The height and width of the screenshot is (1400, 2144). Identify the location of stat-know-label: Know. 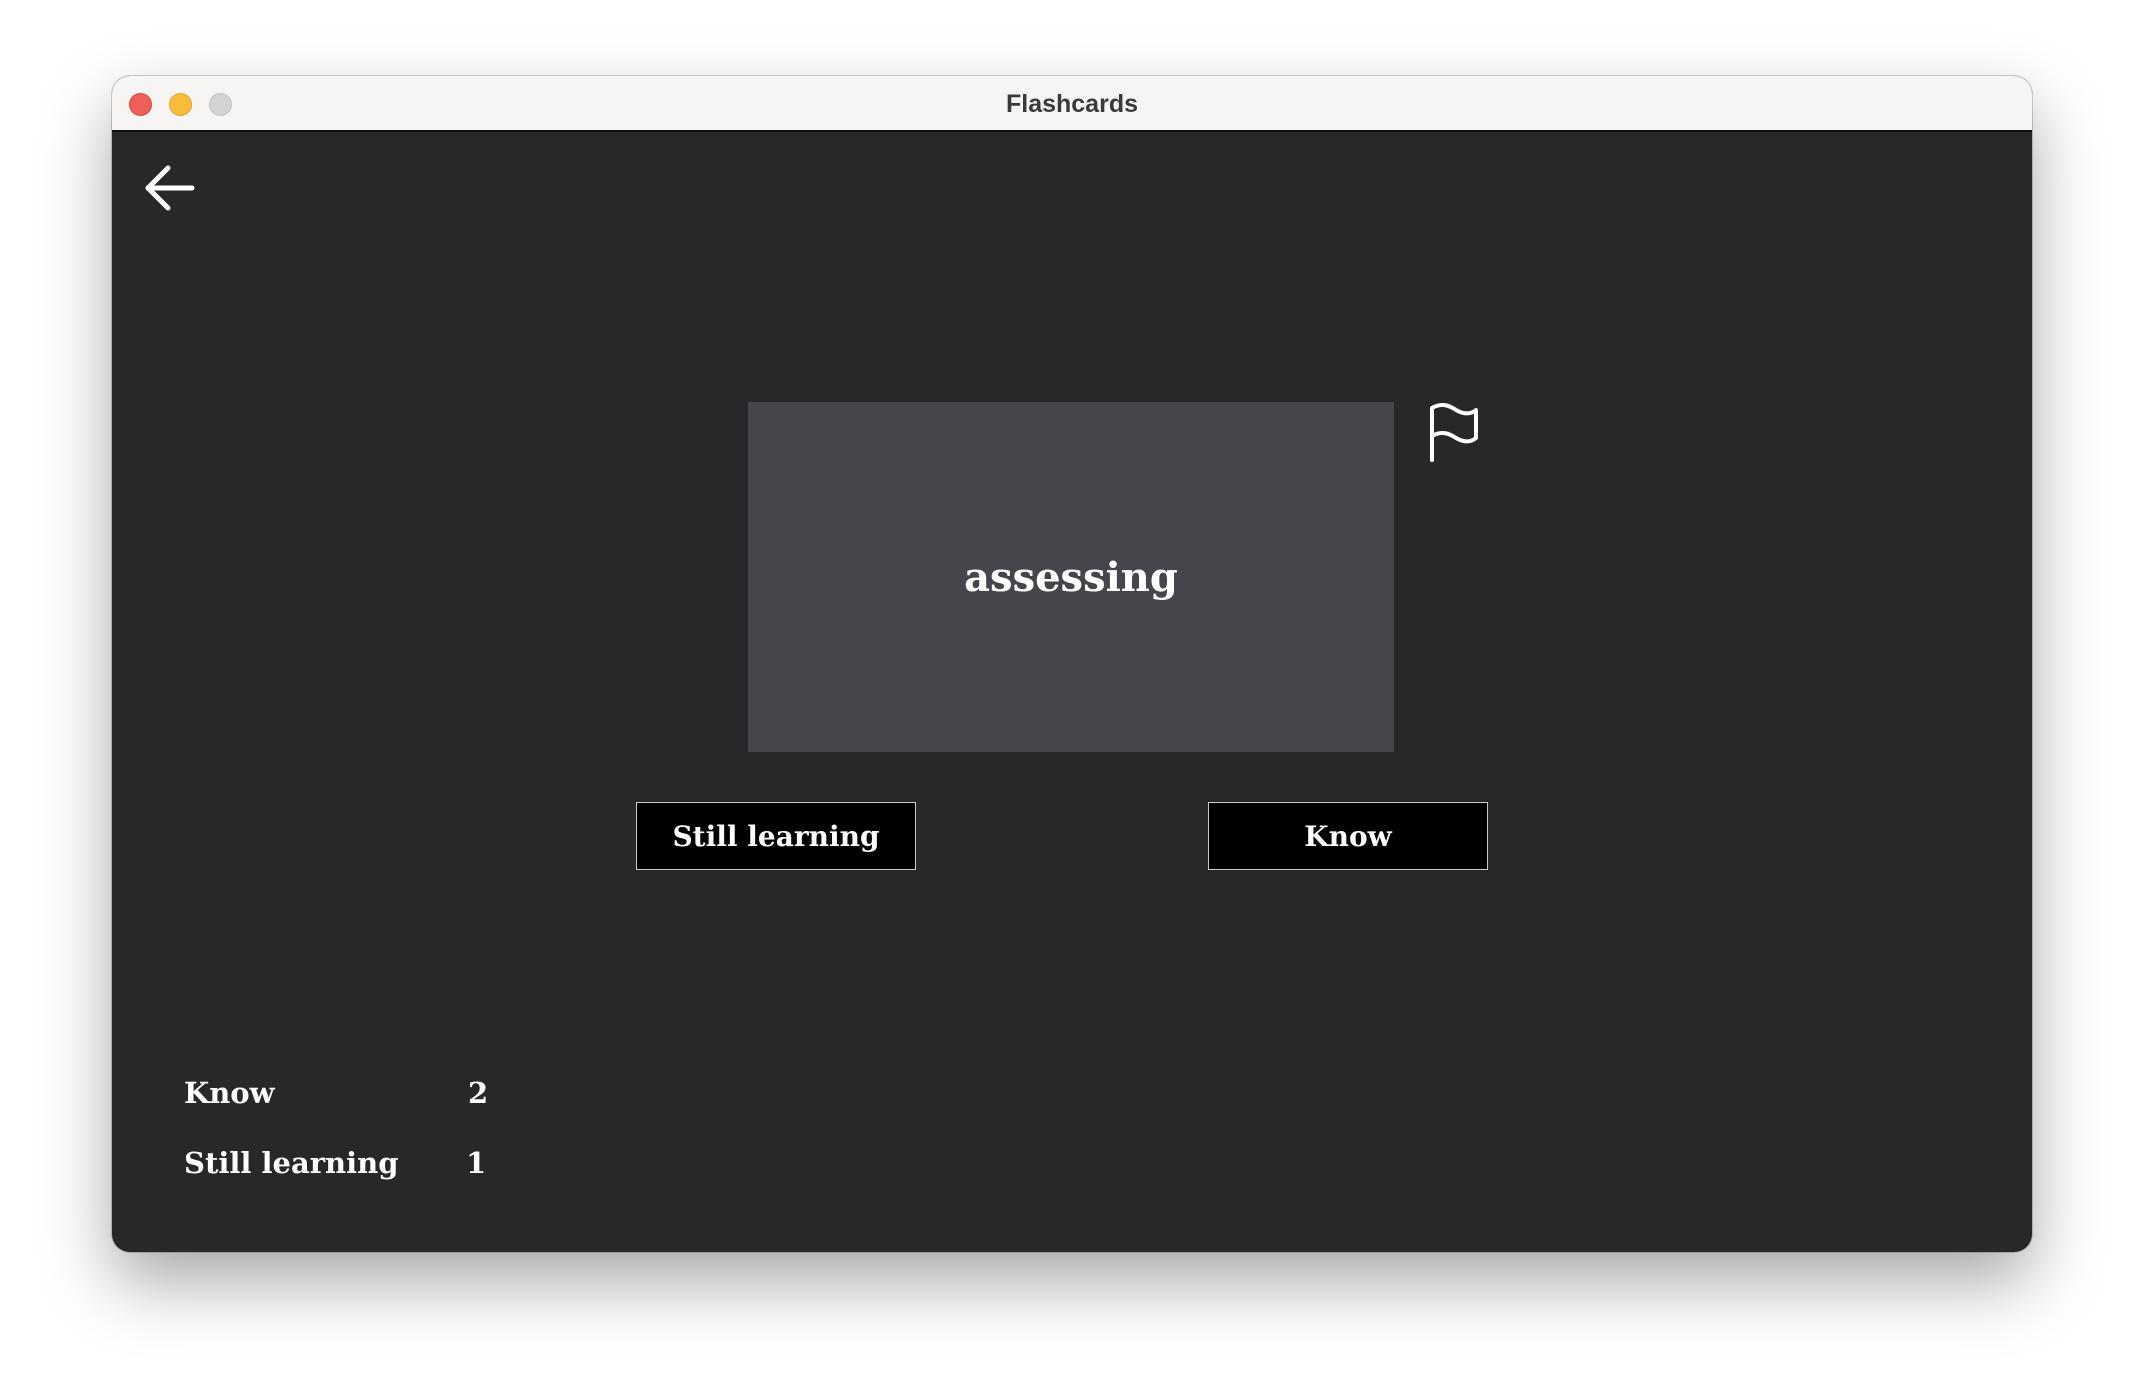
(229, 1093).